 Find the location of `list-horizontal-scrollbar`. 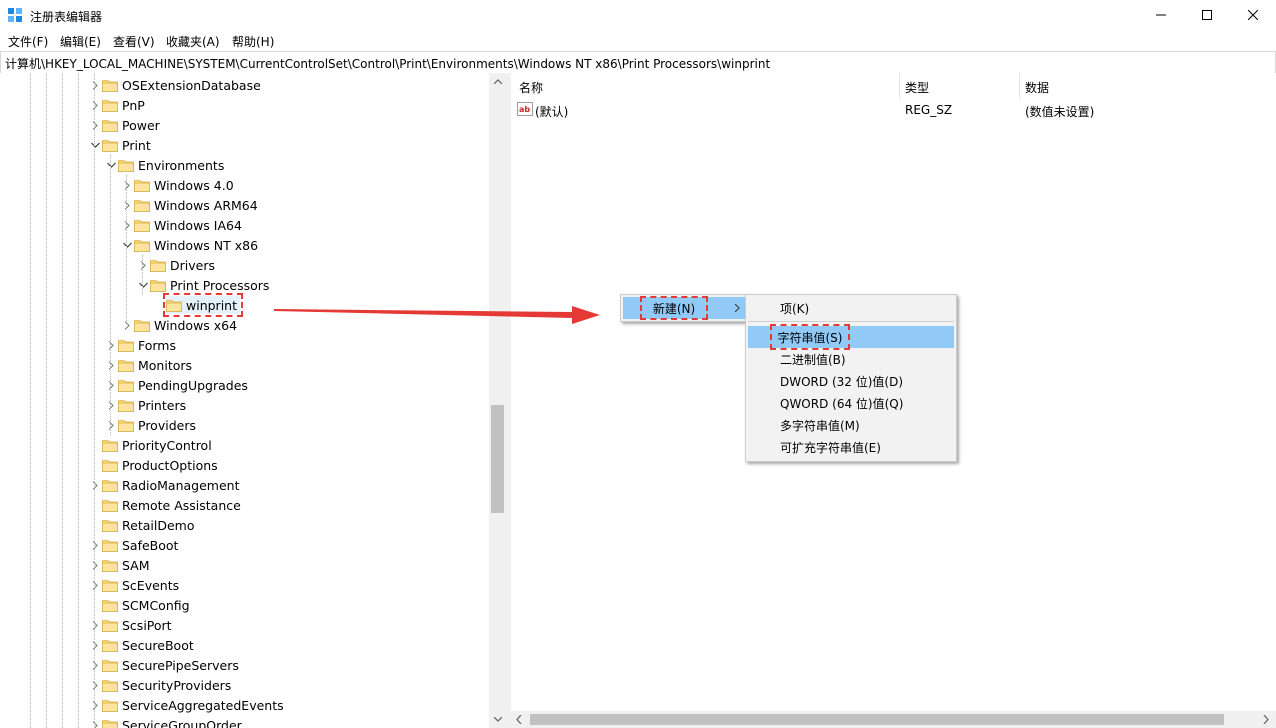

list-horizontal-scrollbar is located at coordinates (893, 719).